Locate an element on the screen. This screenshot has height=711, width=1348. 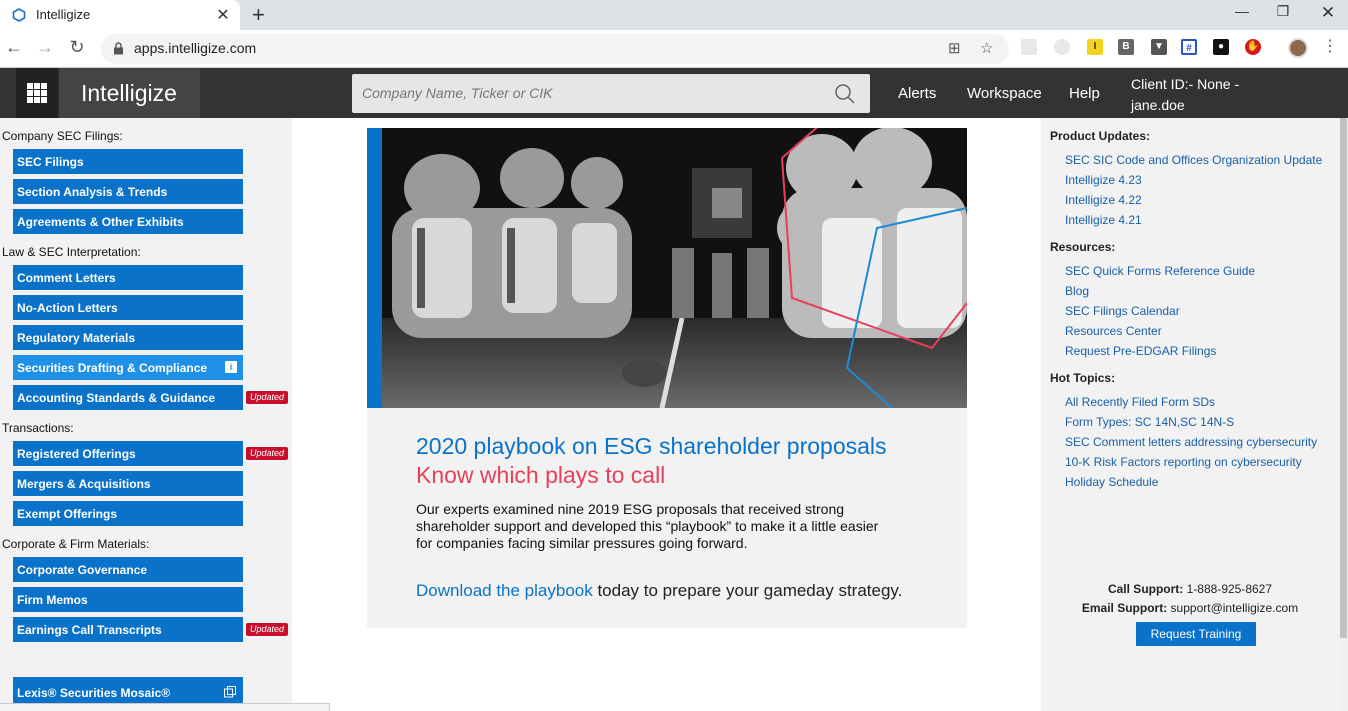
page-scrollbar is located at coordinates (1343, 414).